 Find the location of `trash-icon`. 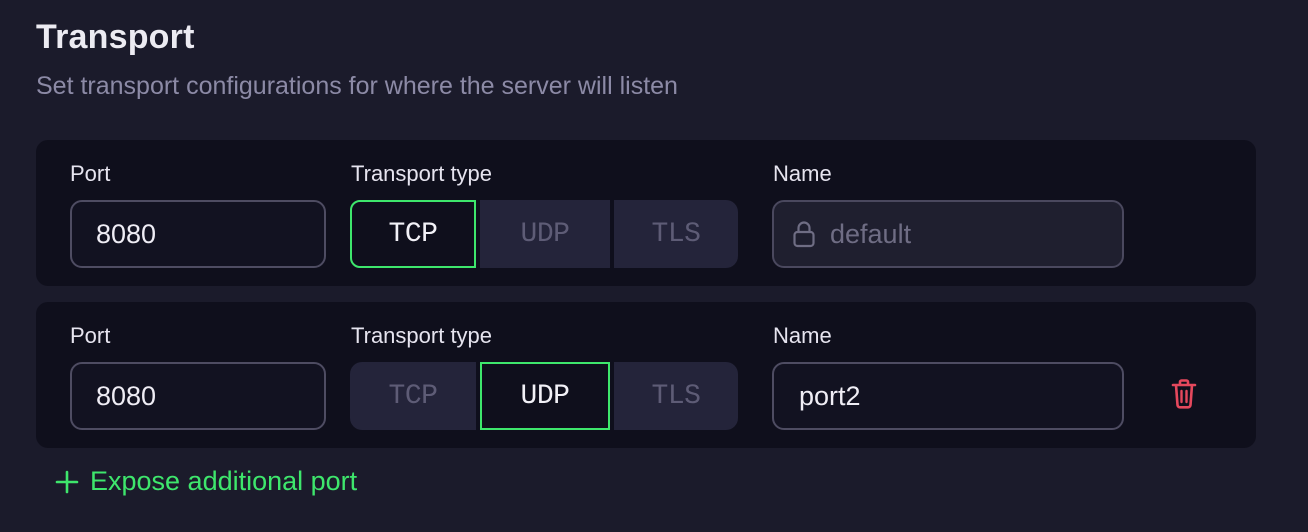

trash-icon is located at coordinates (1184, 396).